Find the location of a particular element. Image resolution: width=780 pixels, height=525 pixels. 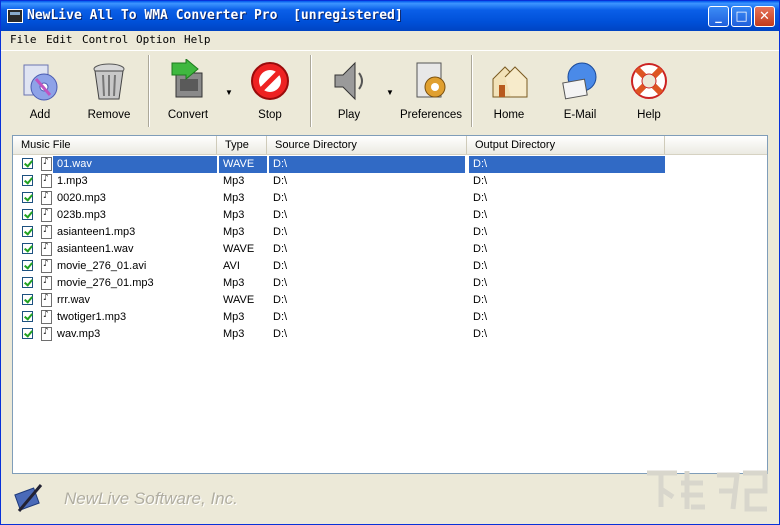

list-item: asianteen1.wav WAVE D:\ D:\ is located at coordinates (390, 249).